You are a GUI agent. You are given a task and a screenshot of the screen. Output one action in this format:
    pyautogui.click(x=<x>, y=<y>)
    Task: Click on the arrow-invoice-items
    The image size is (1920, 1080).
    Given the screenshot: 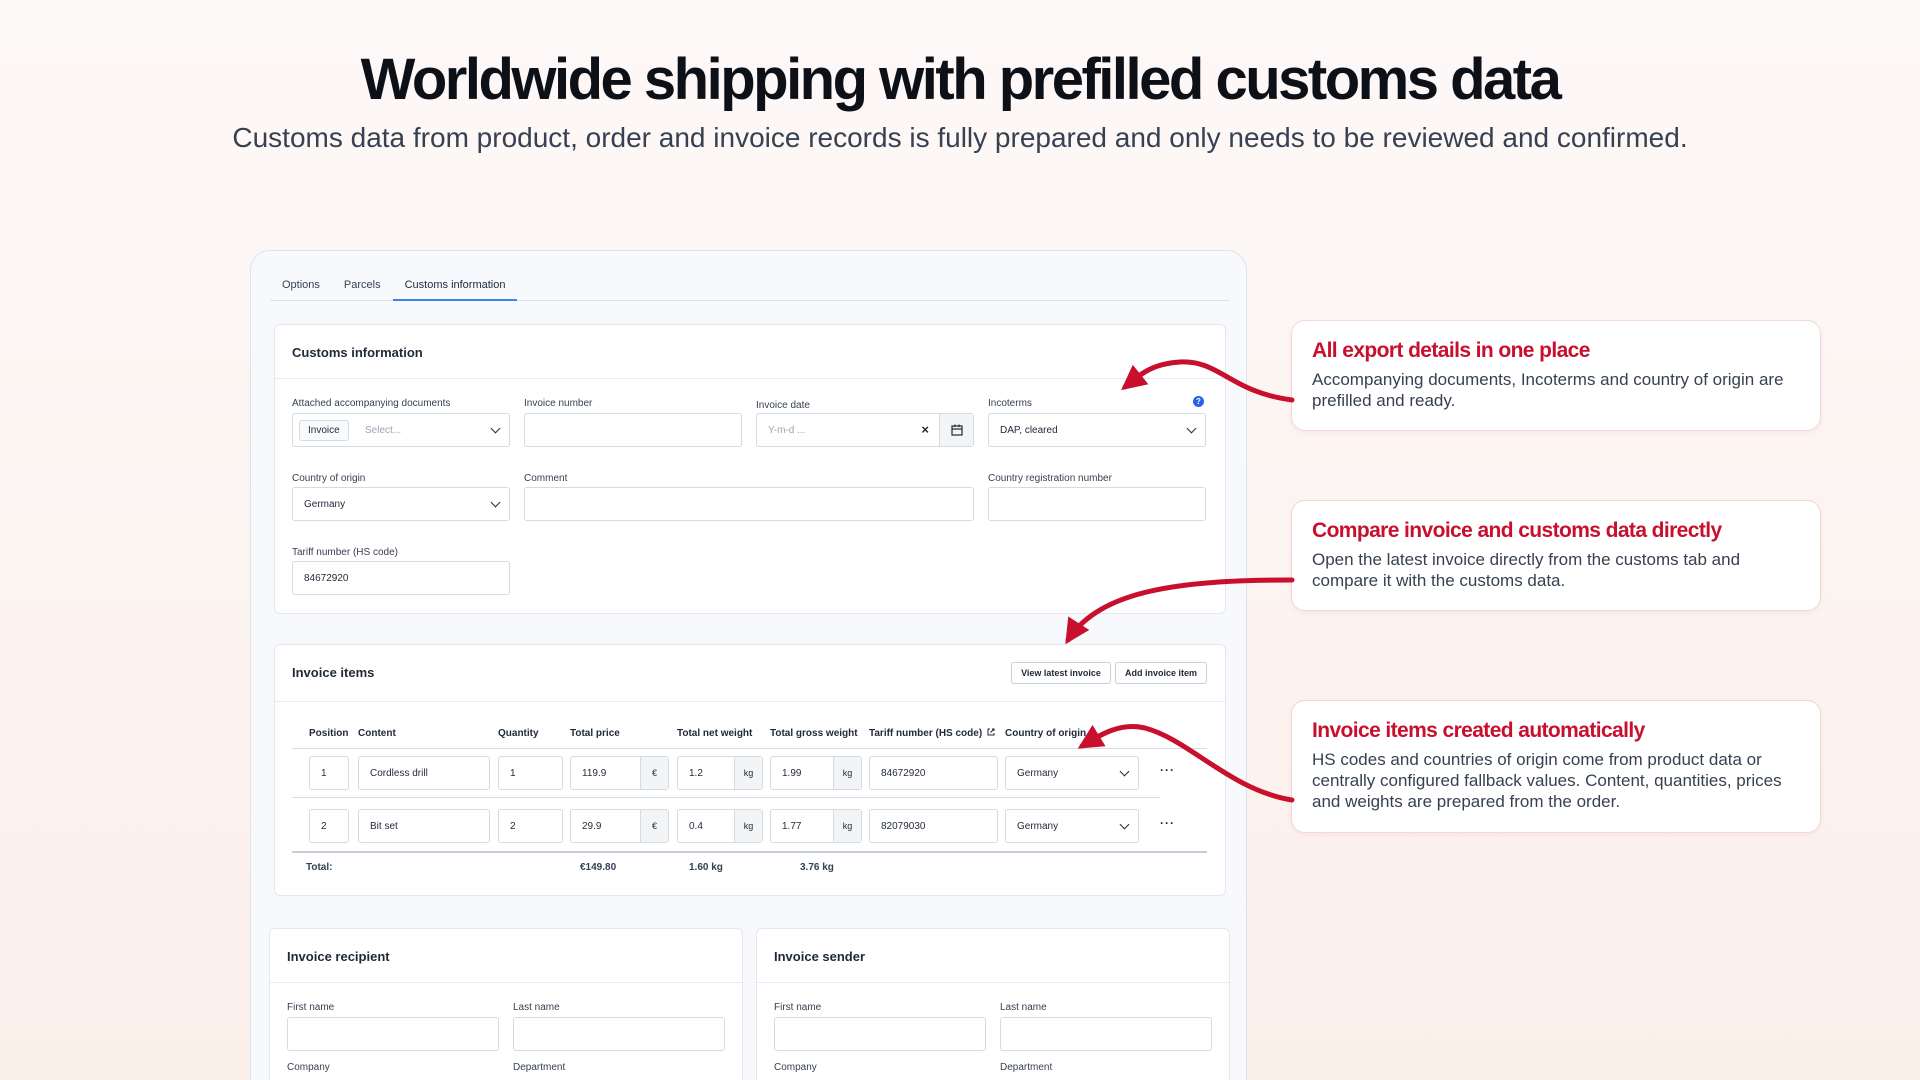 What is the action you would take?
    pyautogui.click(x=1186, y=763)
    